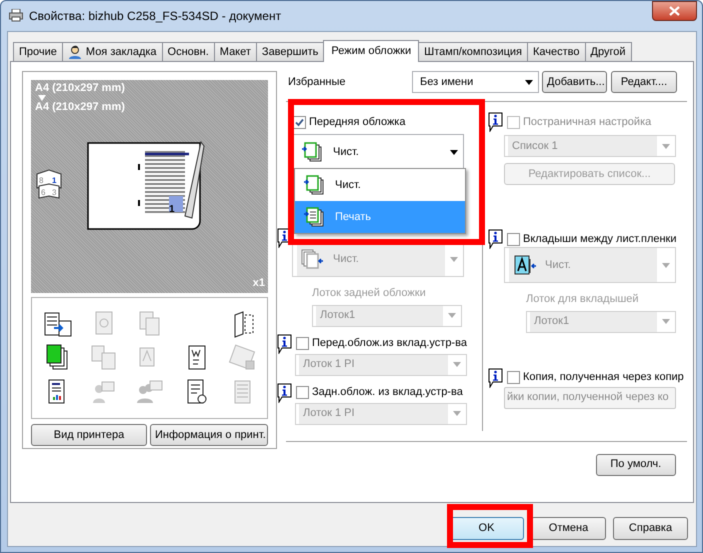 The height and width of the screenshot is (553, 703). I want to click on dialog-button: Справка, so click(650, 528).